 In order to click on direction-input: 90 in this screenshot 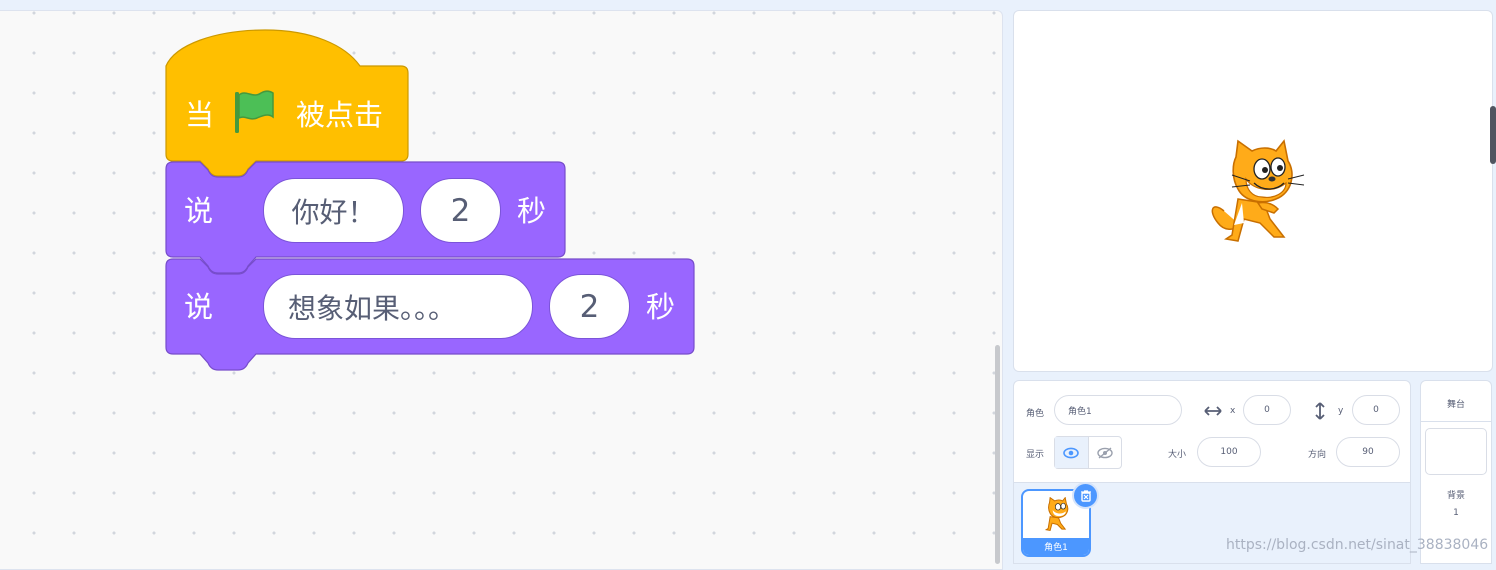, I will do `click(1368, 452)`.